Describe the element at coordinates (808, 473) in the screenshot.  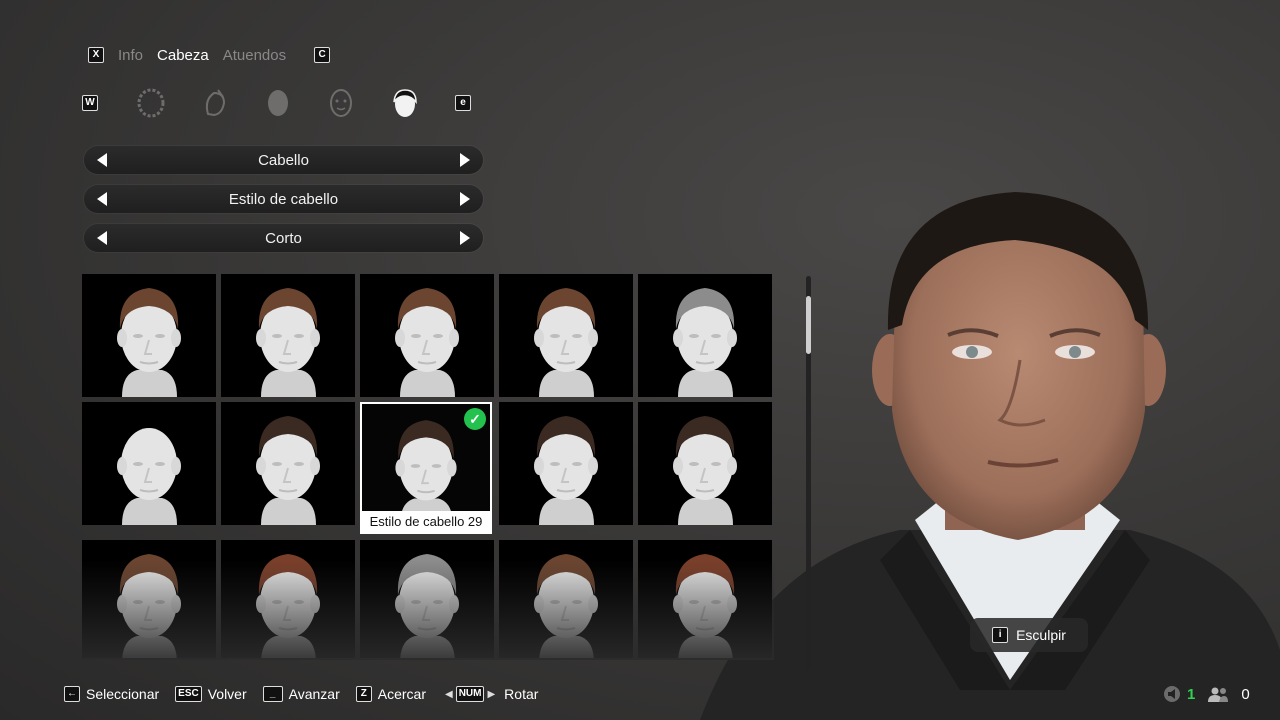
I see `grid-scrollbar` at that location.